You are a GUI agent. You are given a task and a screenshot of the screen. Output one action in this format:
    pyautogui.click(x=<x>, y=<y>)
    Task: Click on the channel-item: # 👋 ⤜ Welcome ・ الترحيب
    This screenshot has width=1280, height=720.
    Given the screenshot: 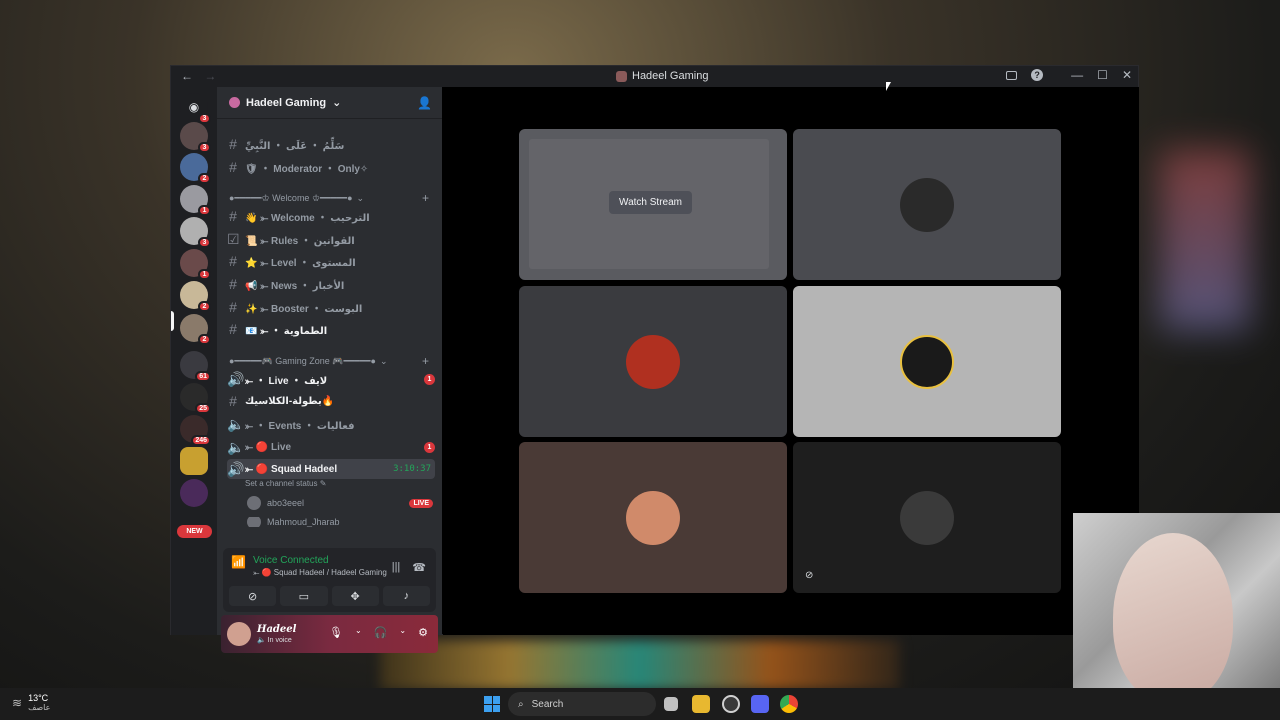 What is the action you would take?
    pyautogui.click(x=331, y=216)
    